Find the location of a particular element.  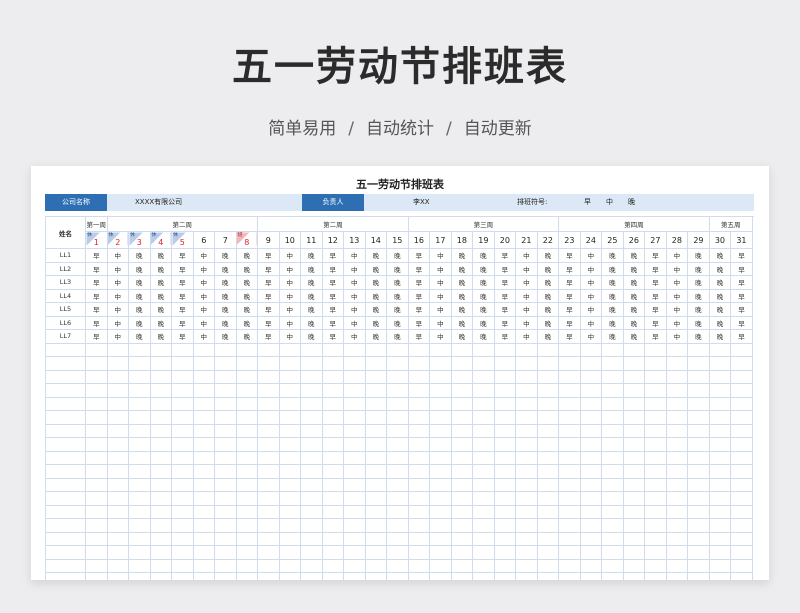

employee-name: LL3 is located at coordinates (65, 282).